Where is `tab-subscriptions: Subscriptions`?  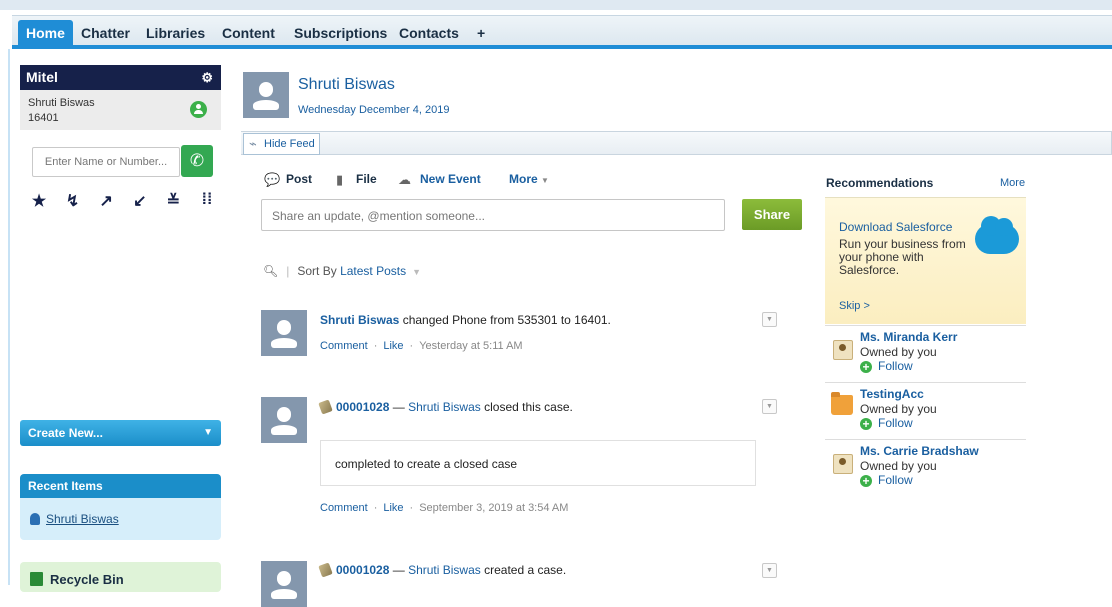
tab-subscriptions: Subscriptions is located at coordinates (340, 33).